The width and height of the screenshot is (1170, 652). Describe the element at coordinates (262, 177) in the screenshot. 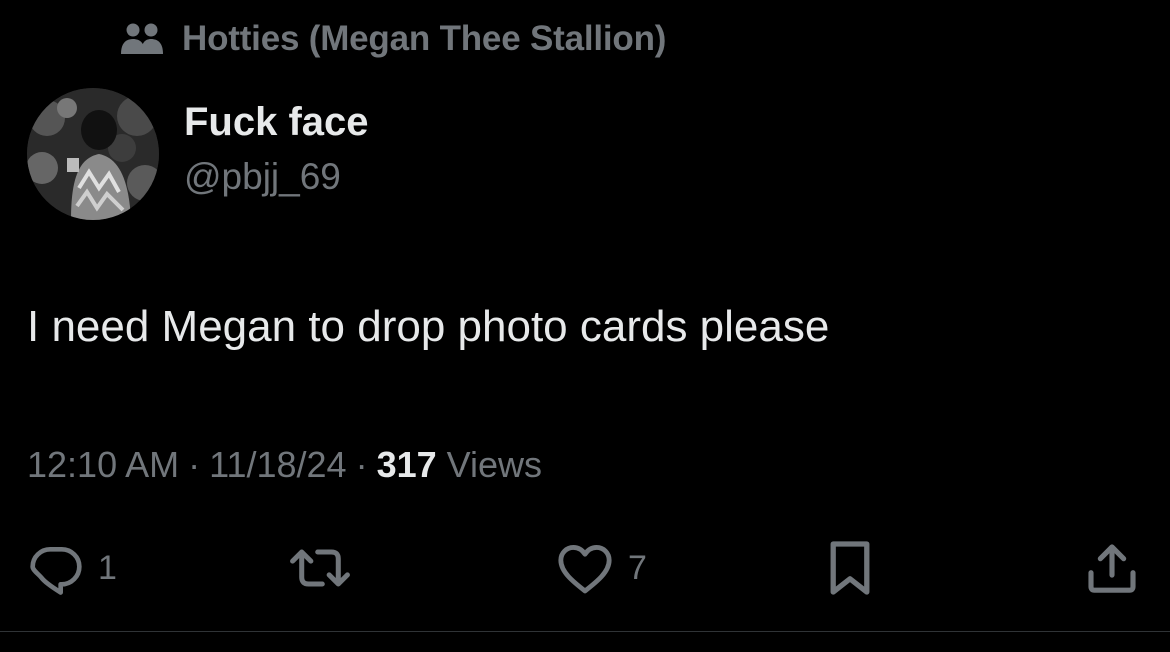

I see `user-handle: @pbjj_69` at that location.